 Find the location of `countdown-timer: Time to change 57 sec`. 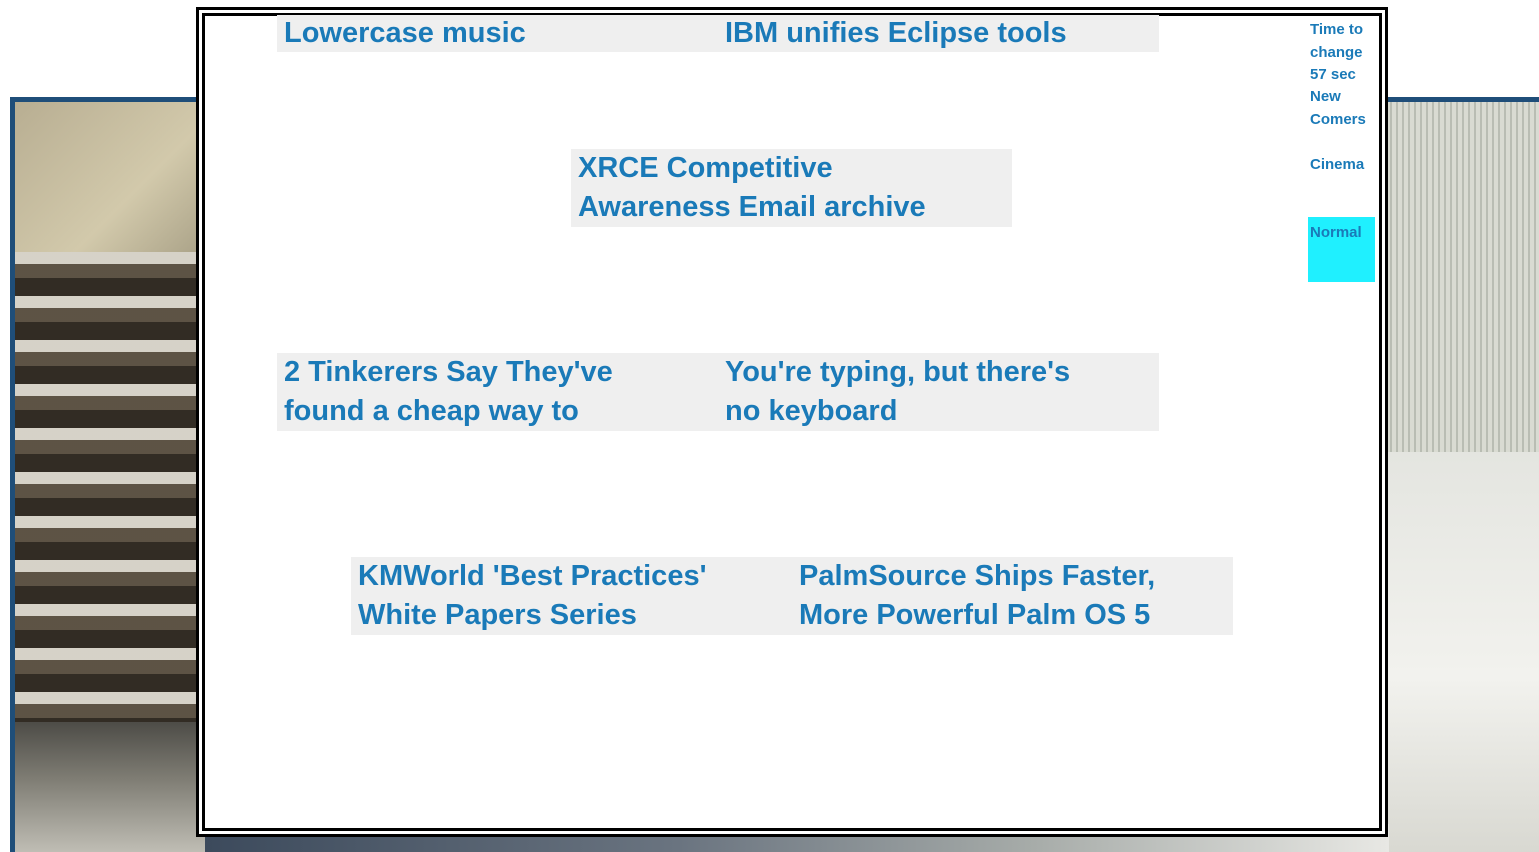

countdown-timer: Time to change 57 sec is located at coordinates (1336, 53).